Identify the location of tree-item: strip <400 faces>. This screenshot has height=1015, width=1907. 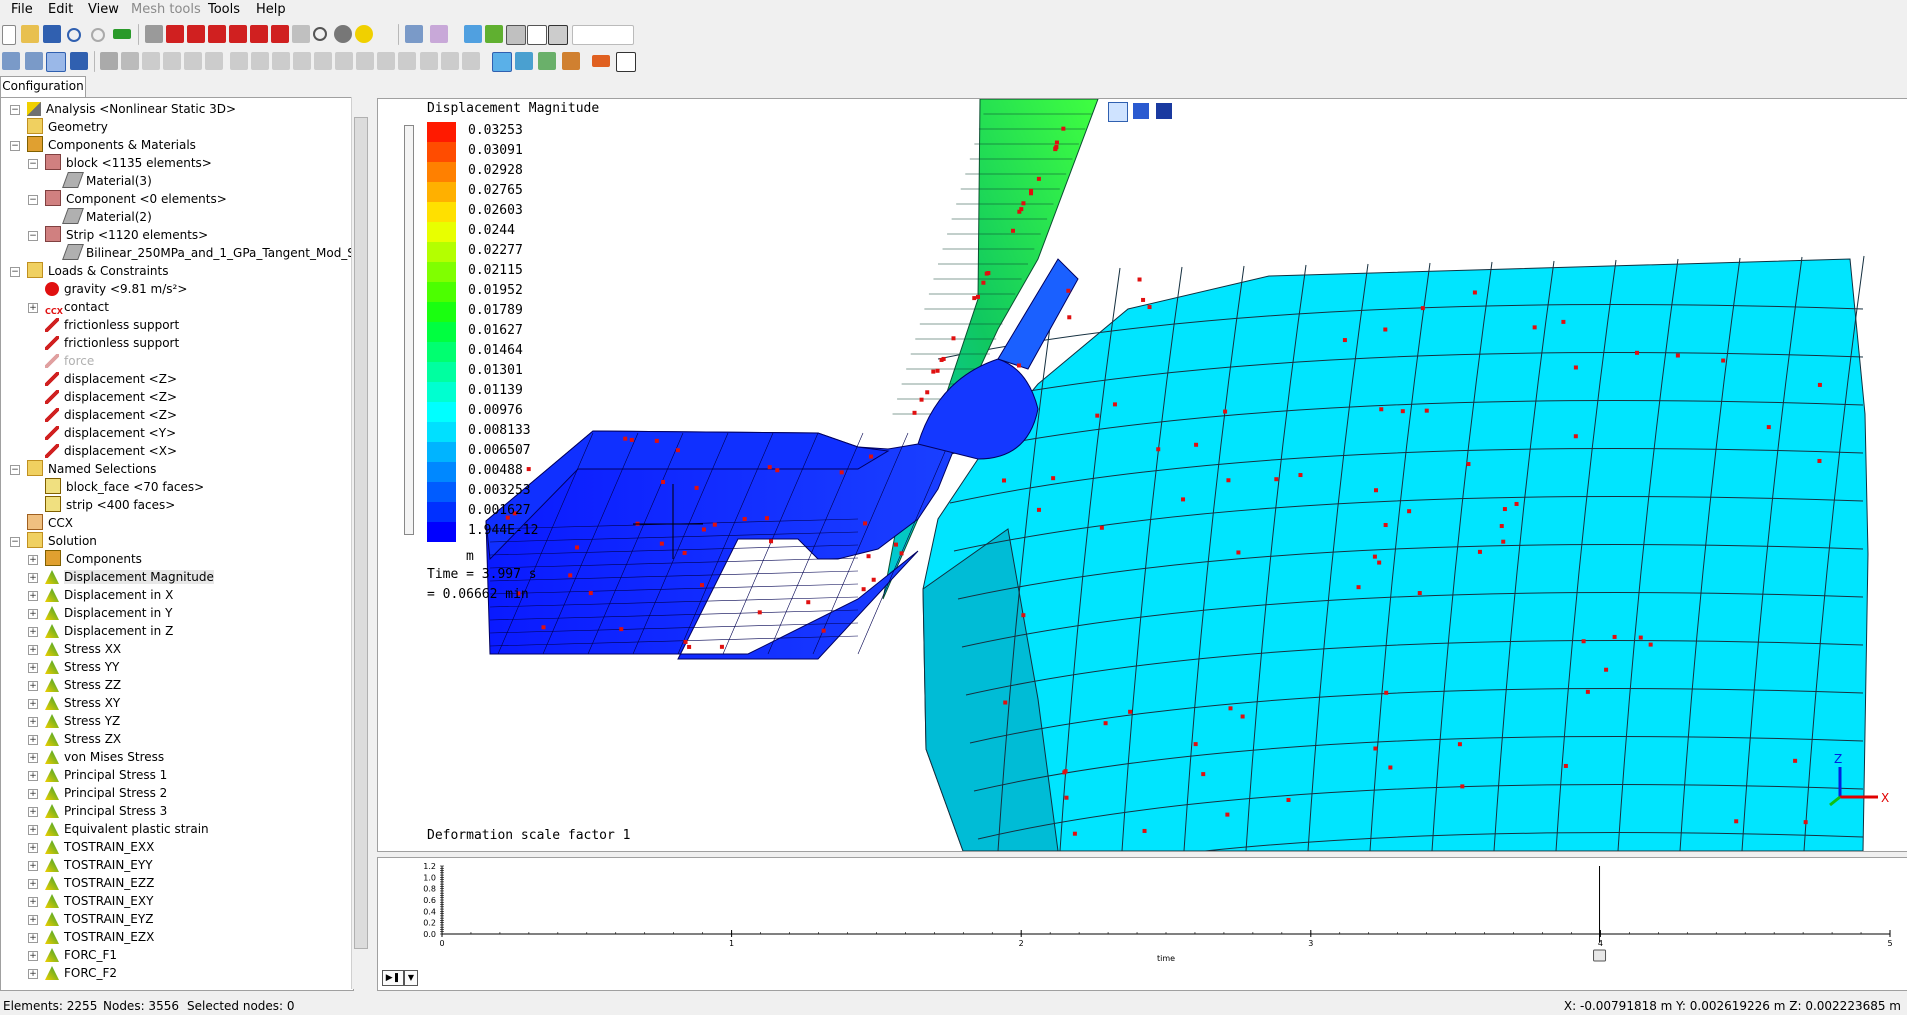
(110, 505).